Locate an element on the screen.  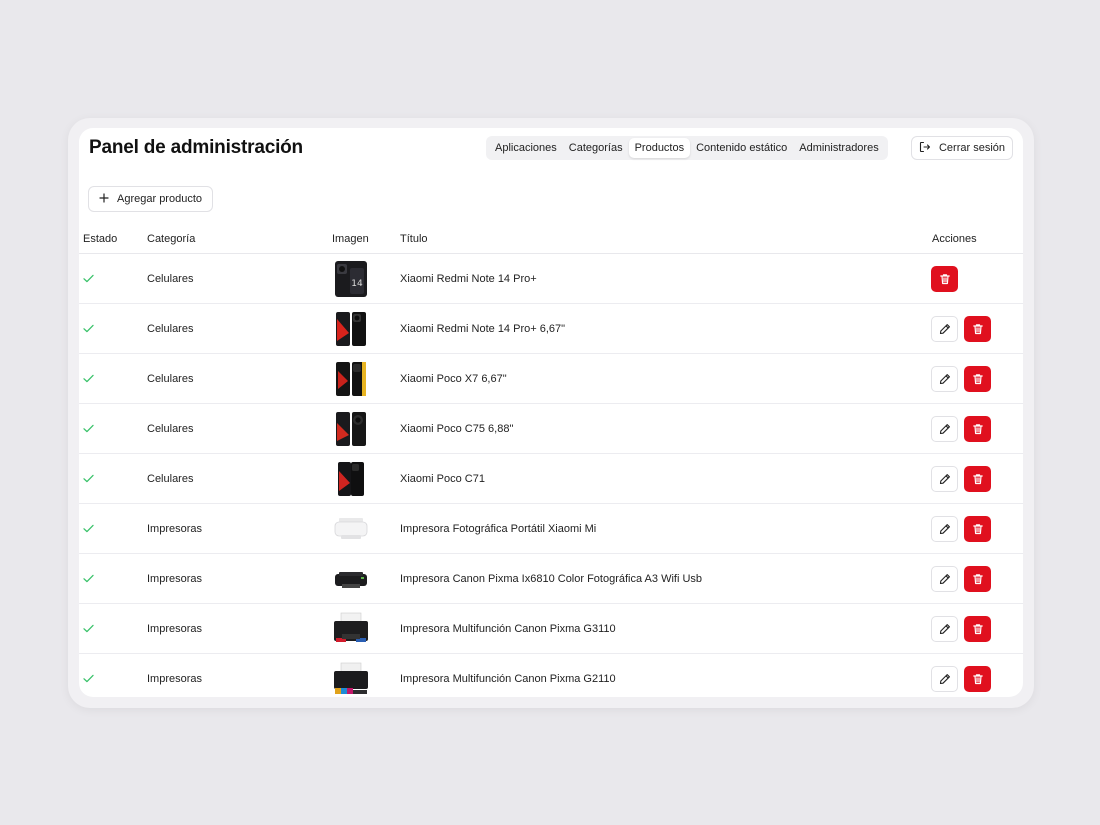
table-row: Celulares Xiaomi Poco C71 is located at coordinates (551, 479).